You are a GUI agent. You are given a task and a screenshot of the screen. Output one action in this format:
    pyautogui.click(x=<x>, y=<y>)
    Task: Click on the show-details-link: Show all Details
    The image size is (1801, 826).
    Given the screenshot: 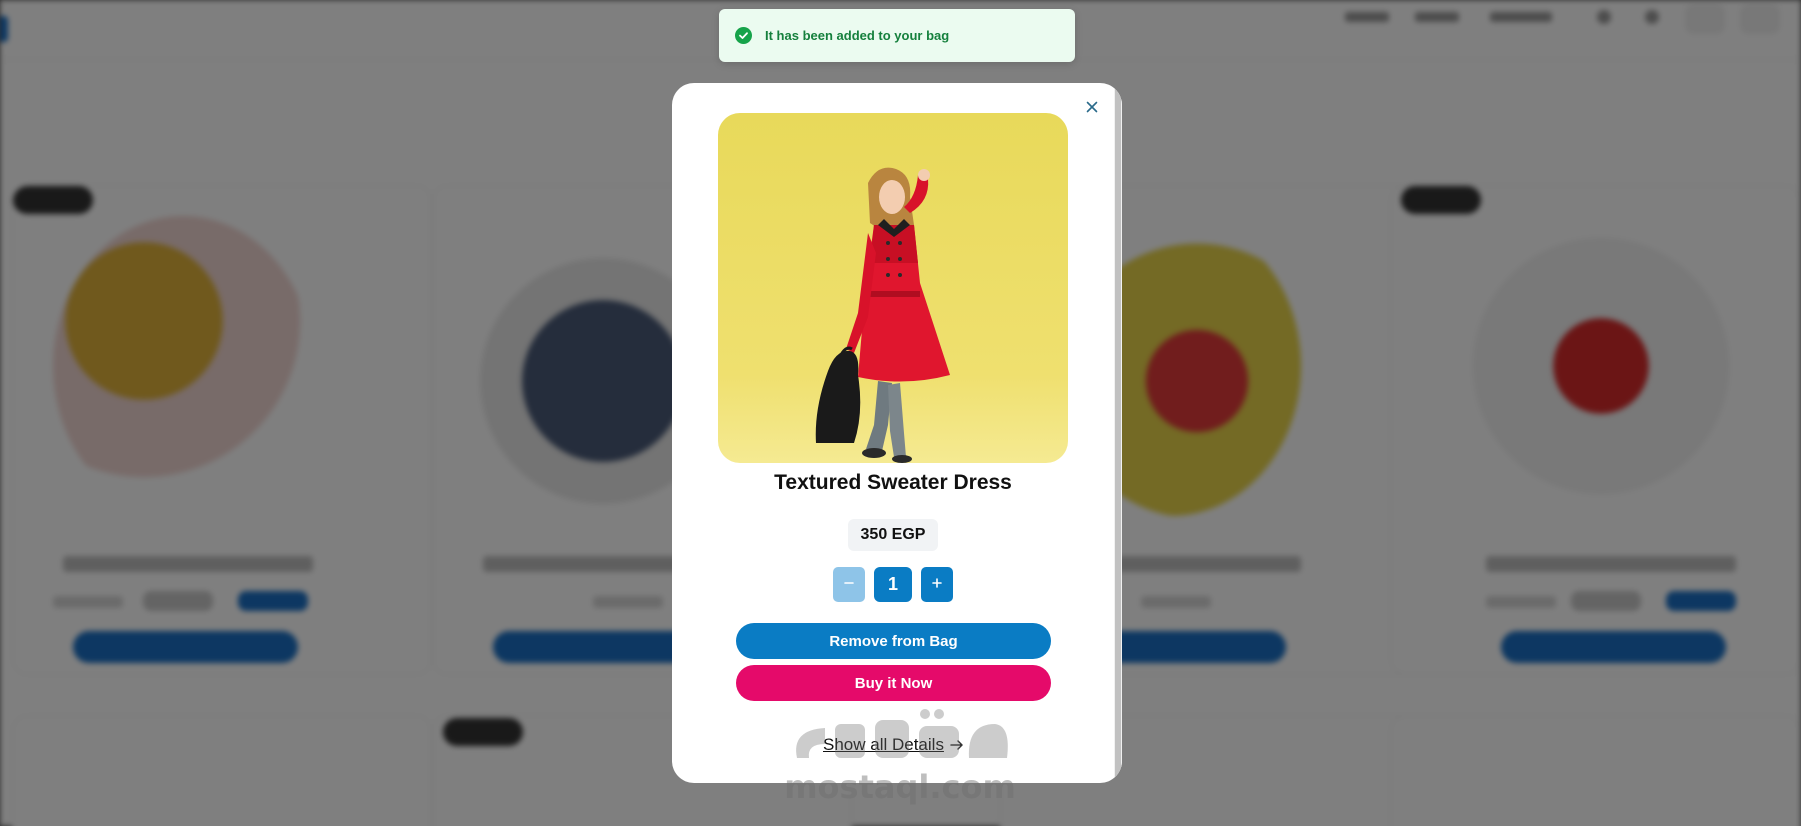 What is the action you would take?
    pyautogui.click(x=893, y=745)
    